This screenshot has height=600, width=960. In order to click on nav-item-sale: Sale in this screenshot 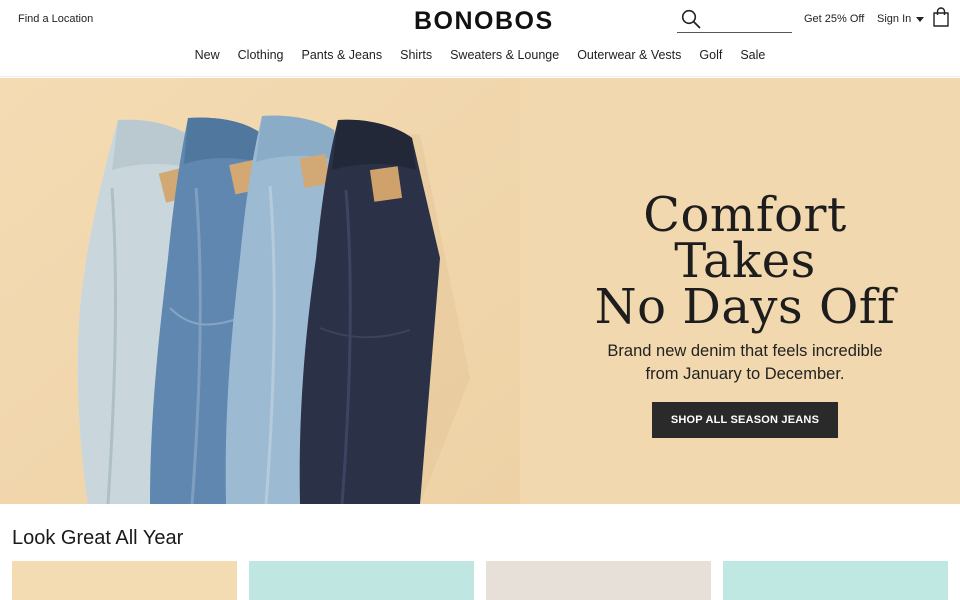, I will do `click(752, 55)`.